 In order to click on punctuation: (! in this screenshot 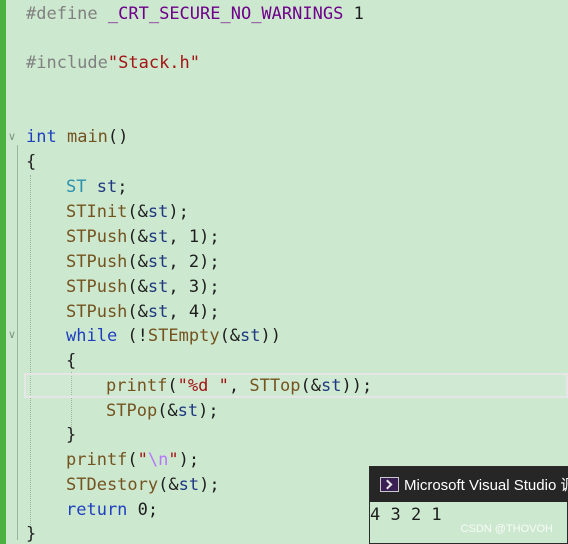, I will do `click(132, 336)`.